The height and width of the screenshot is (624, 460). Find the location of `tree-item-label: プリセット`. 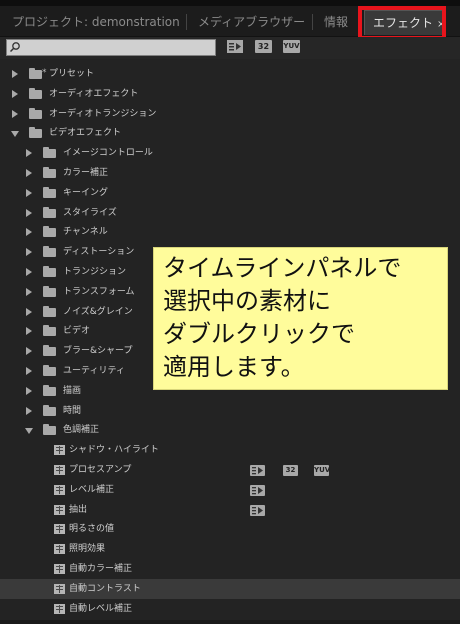

tree-item-label: プリセット is located at coordinates (72, 74).